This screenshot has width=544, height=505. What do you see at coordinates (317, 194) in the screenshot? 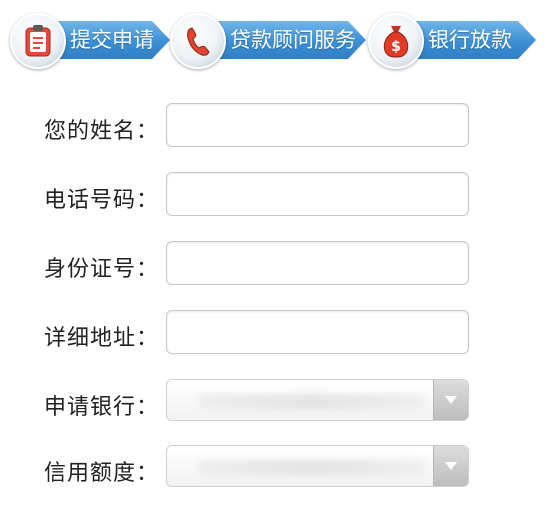
I see `phone-input` at bounding box center [317, 194].